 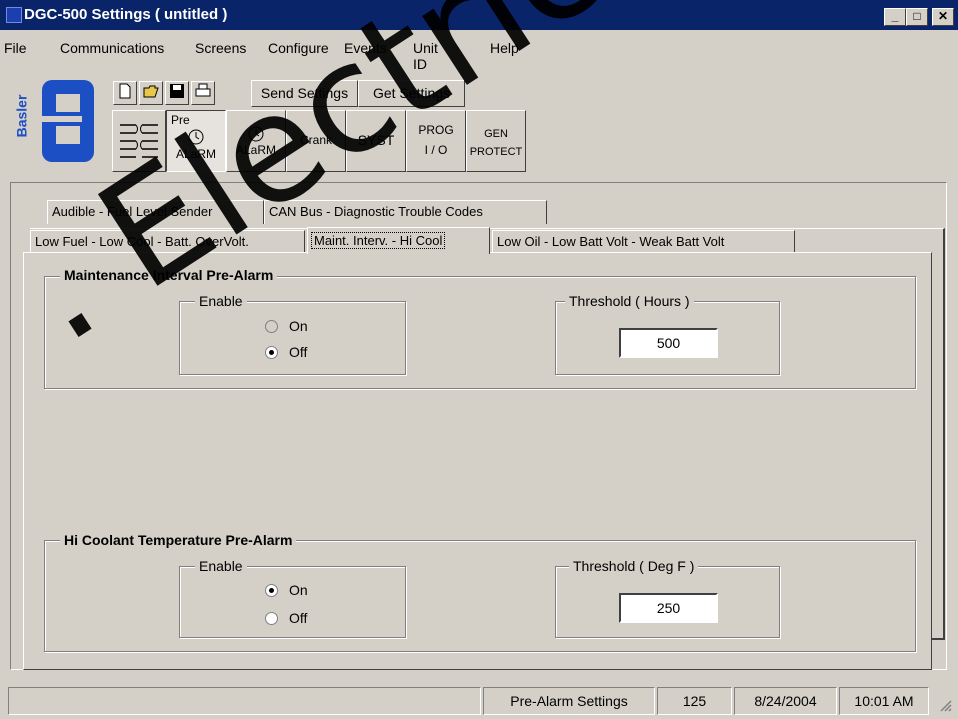 I want to click on close-button: ✕, so click(x=943, y=17).